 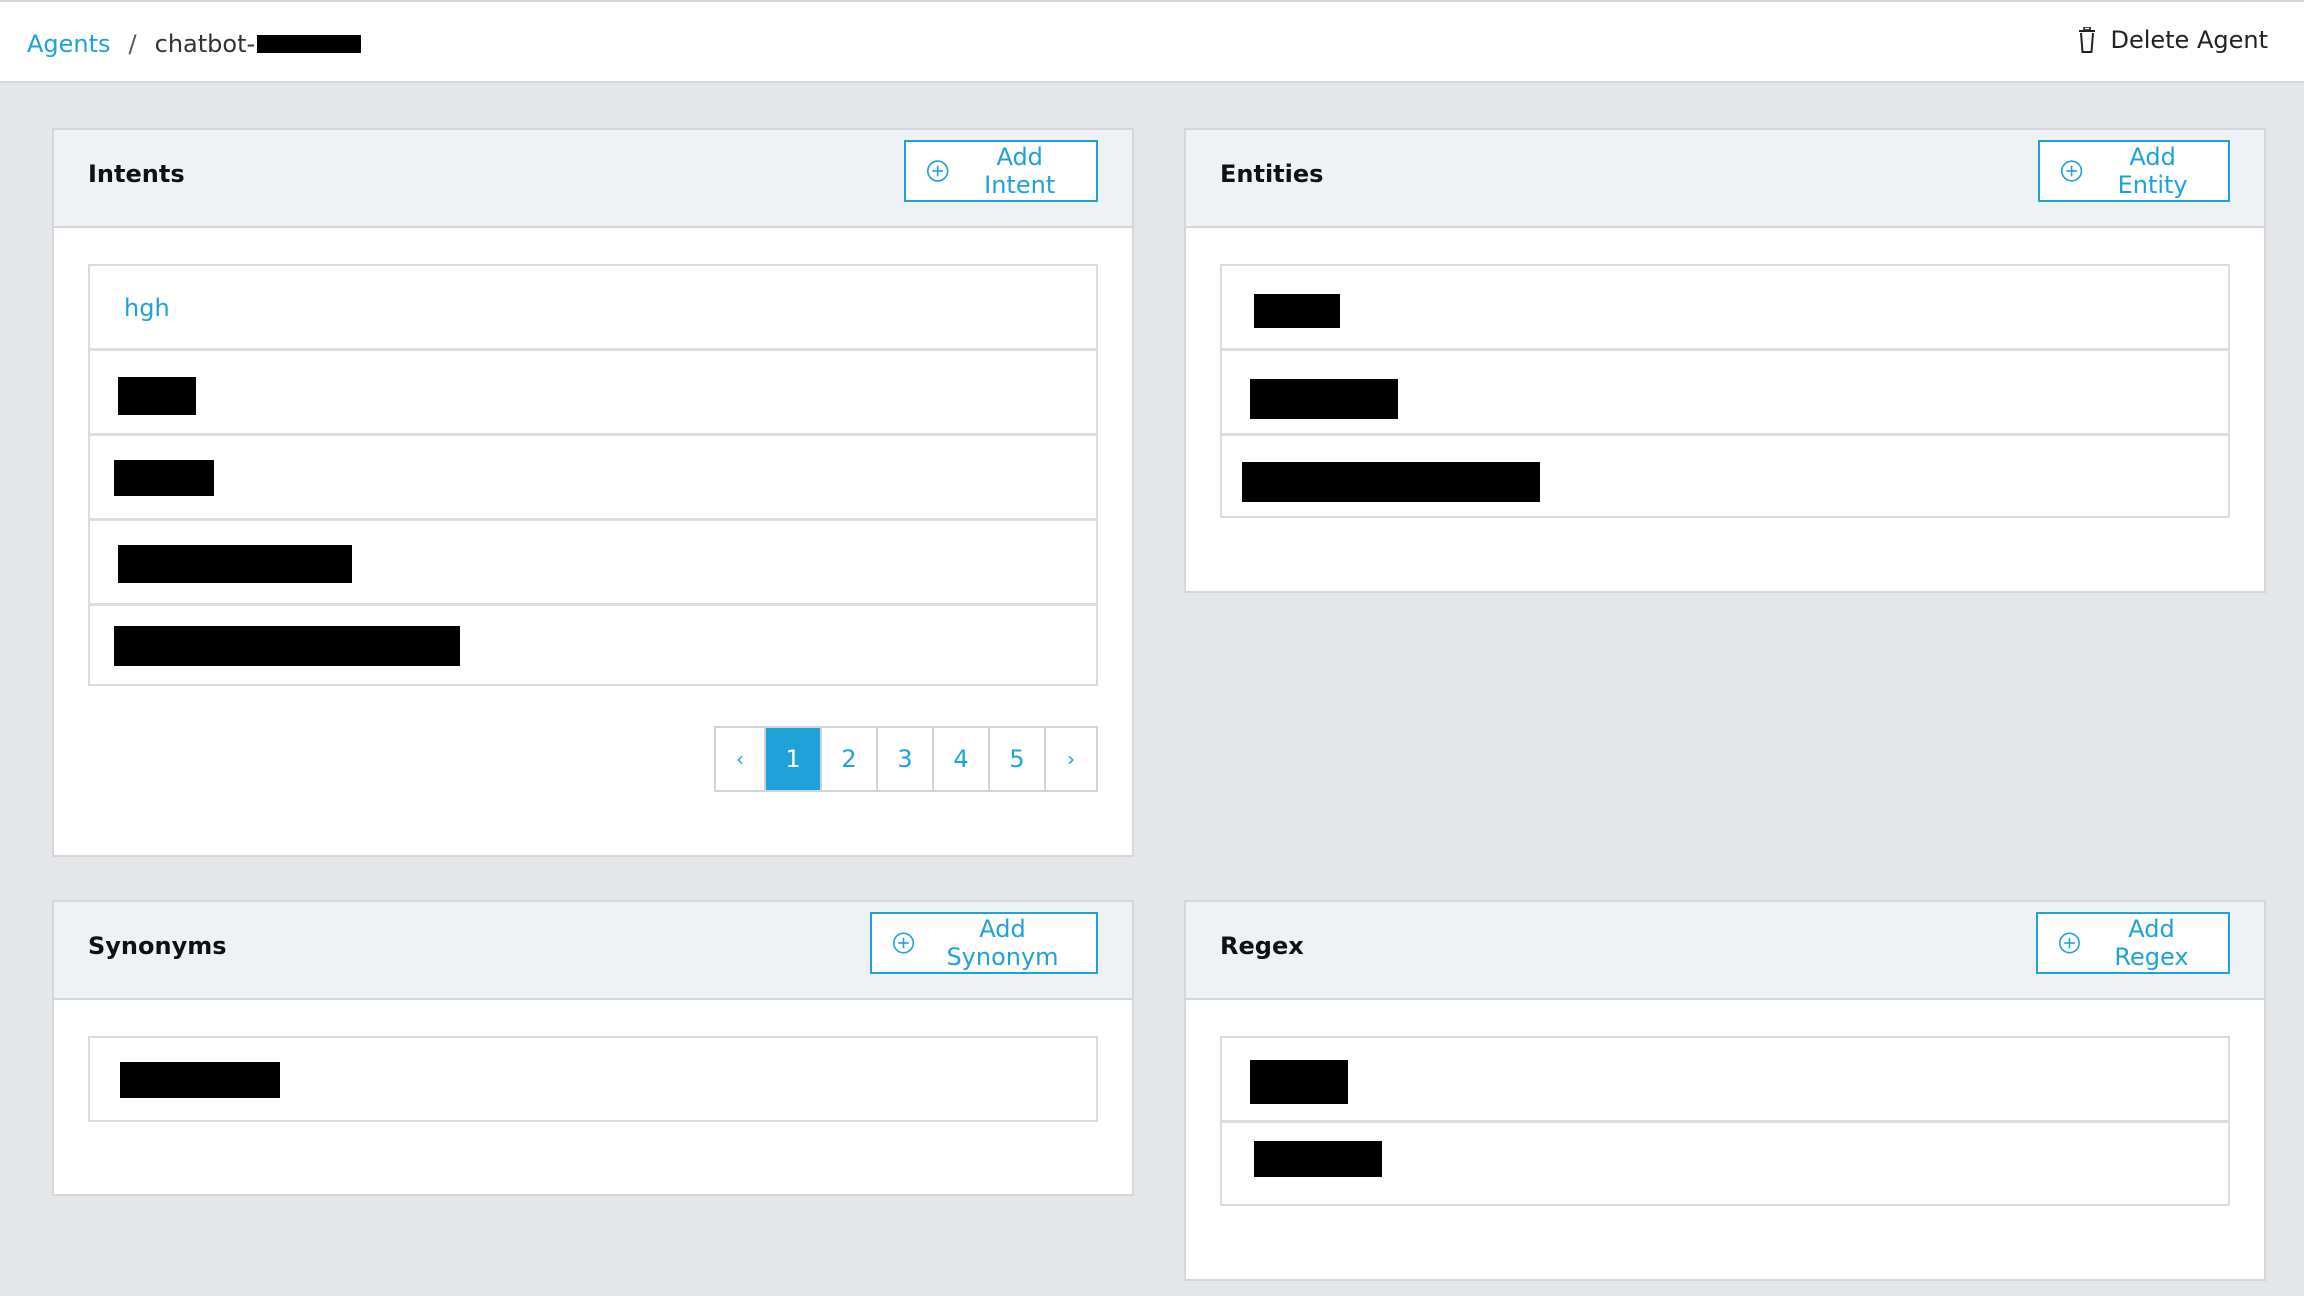 I want to click on add-regex-label: Add Regex, so click(x=2151, y=943).